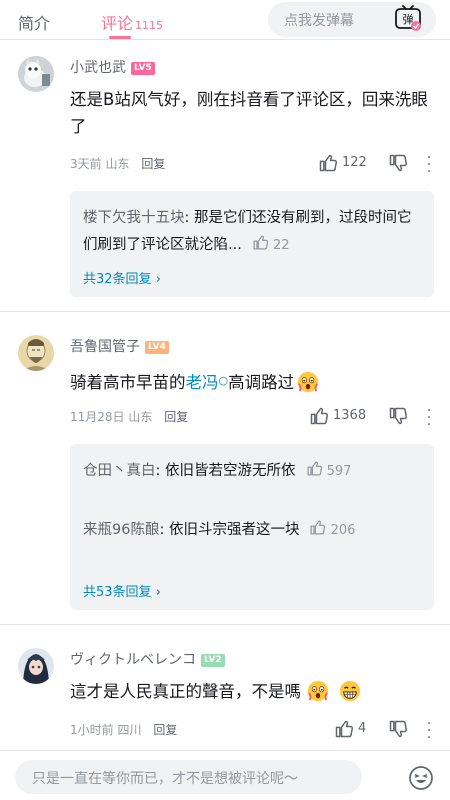 This screenshot has width=450, height=800. I want to click on like-count: 122, so click(354, 162).